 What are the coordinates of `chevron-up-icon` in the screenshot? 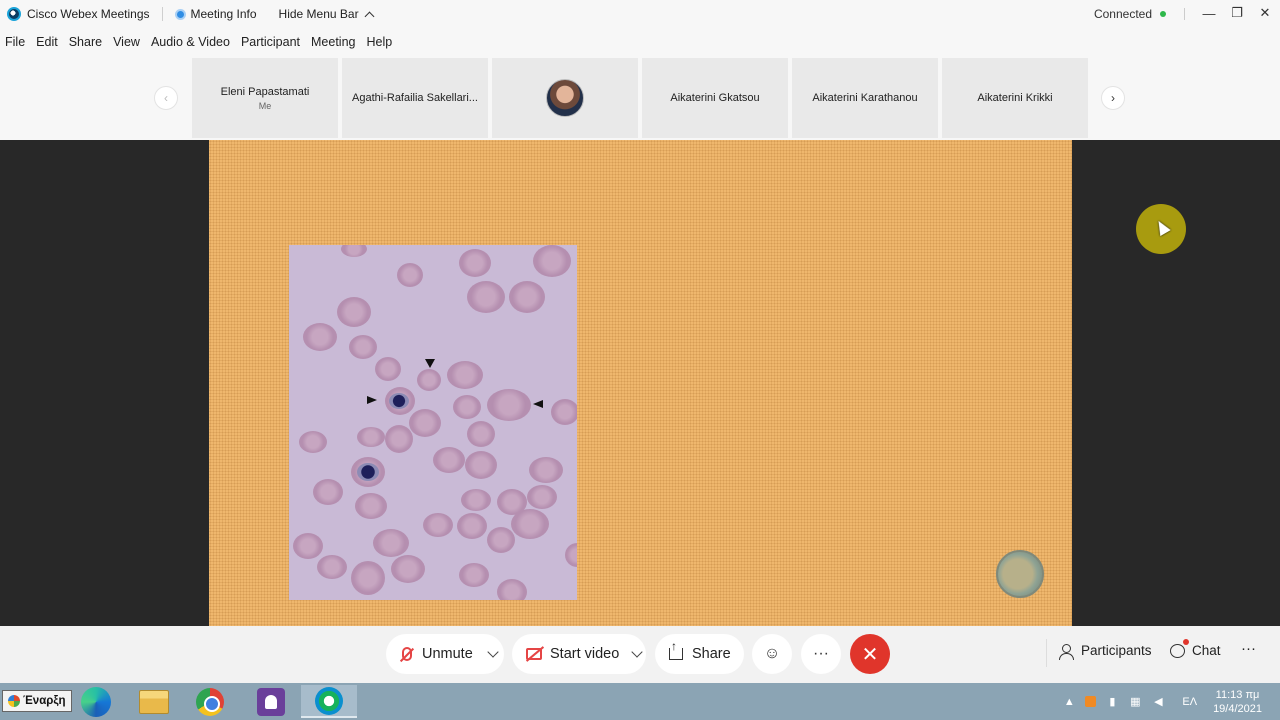 It's located at (369, 16).